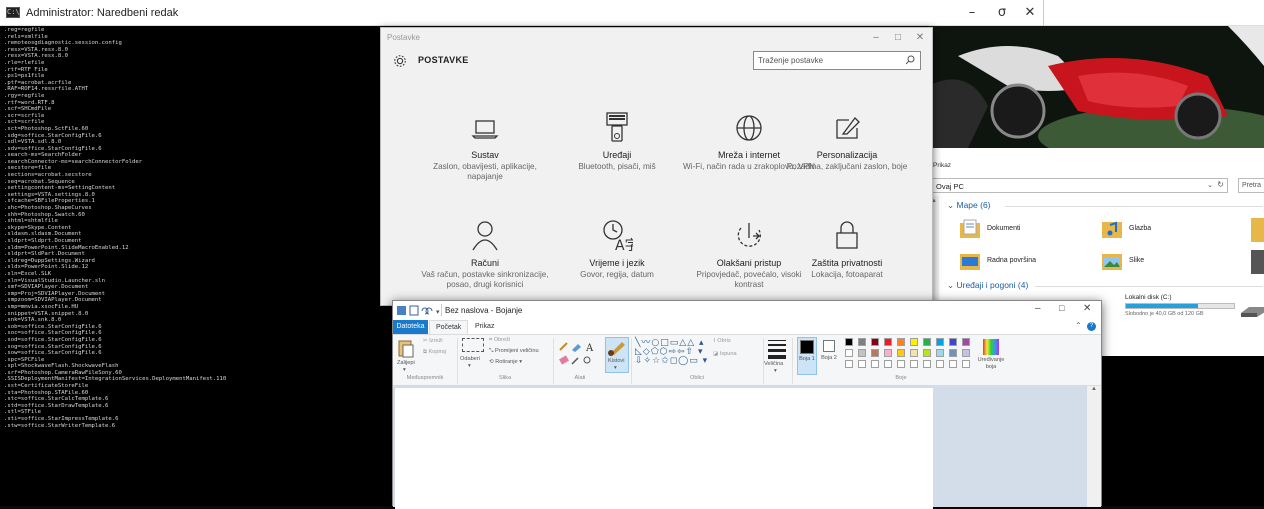  I want to click on paint-maximize-button: □, so click(1061, 308).